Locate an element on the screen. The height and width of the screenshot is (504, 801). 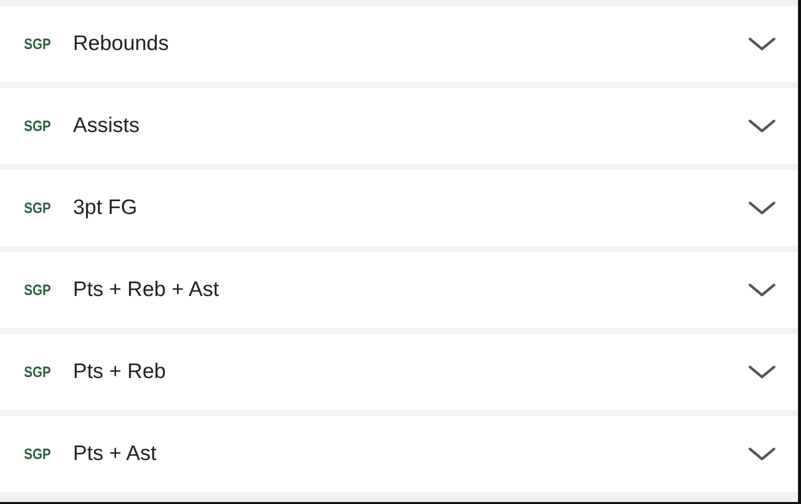
market-title: Rebounds is located at coordinates (121, 44).